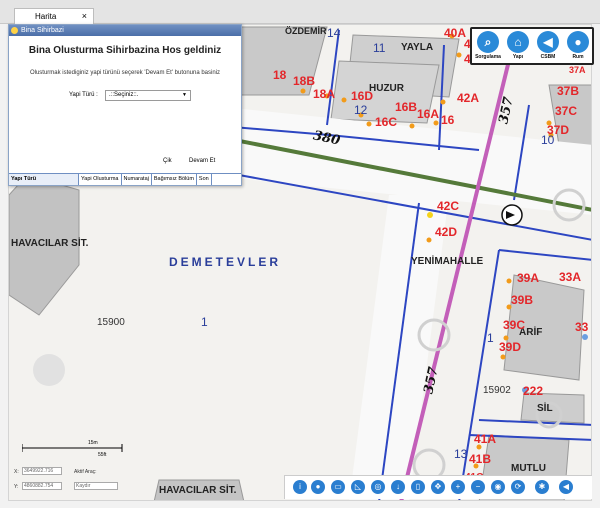  I want to click on door-number: 39B, so click(522, 300).